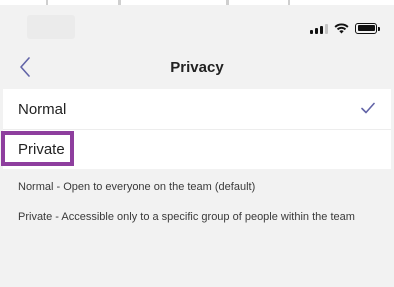 Image resolution: width=394 pixels, height=287 pixels. Describe the element at coordinates (51, 27) in the screenshot. I see `status-time-redacted` at that location.